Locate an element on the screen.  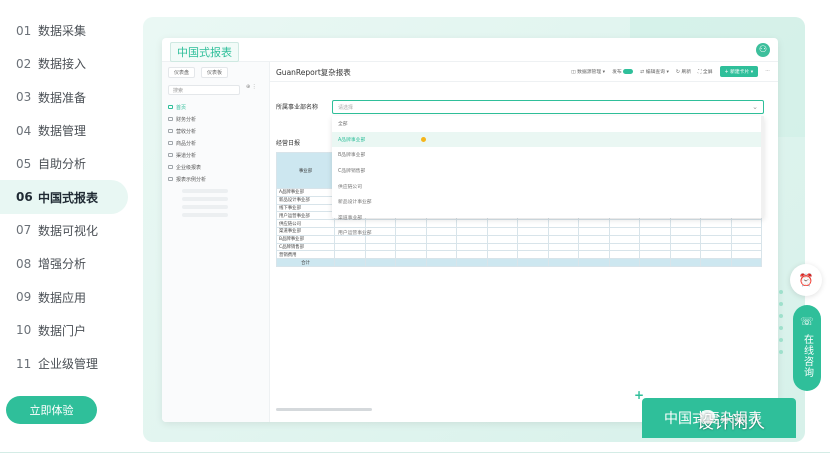
phone-icon: ☏ is located at coordinates (807, 321).